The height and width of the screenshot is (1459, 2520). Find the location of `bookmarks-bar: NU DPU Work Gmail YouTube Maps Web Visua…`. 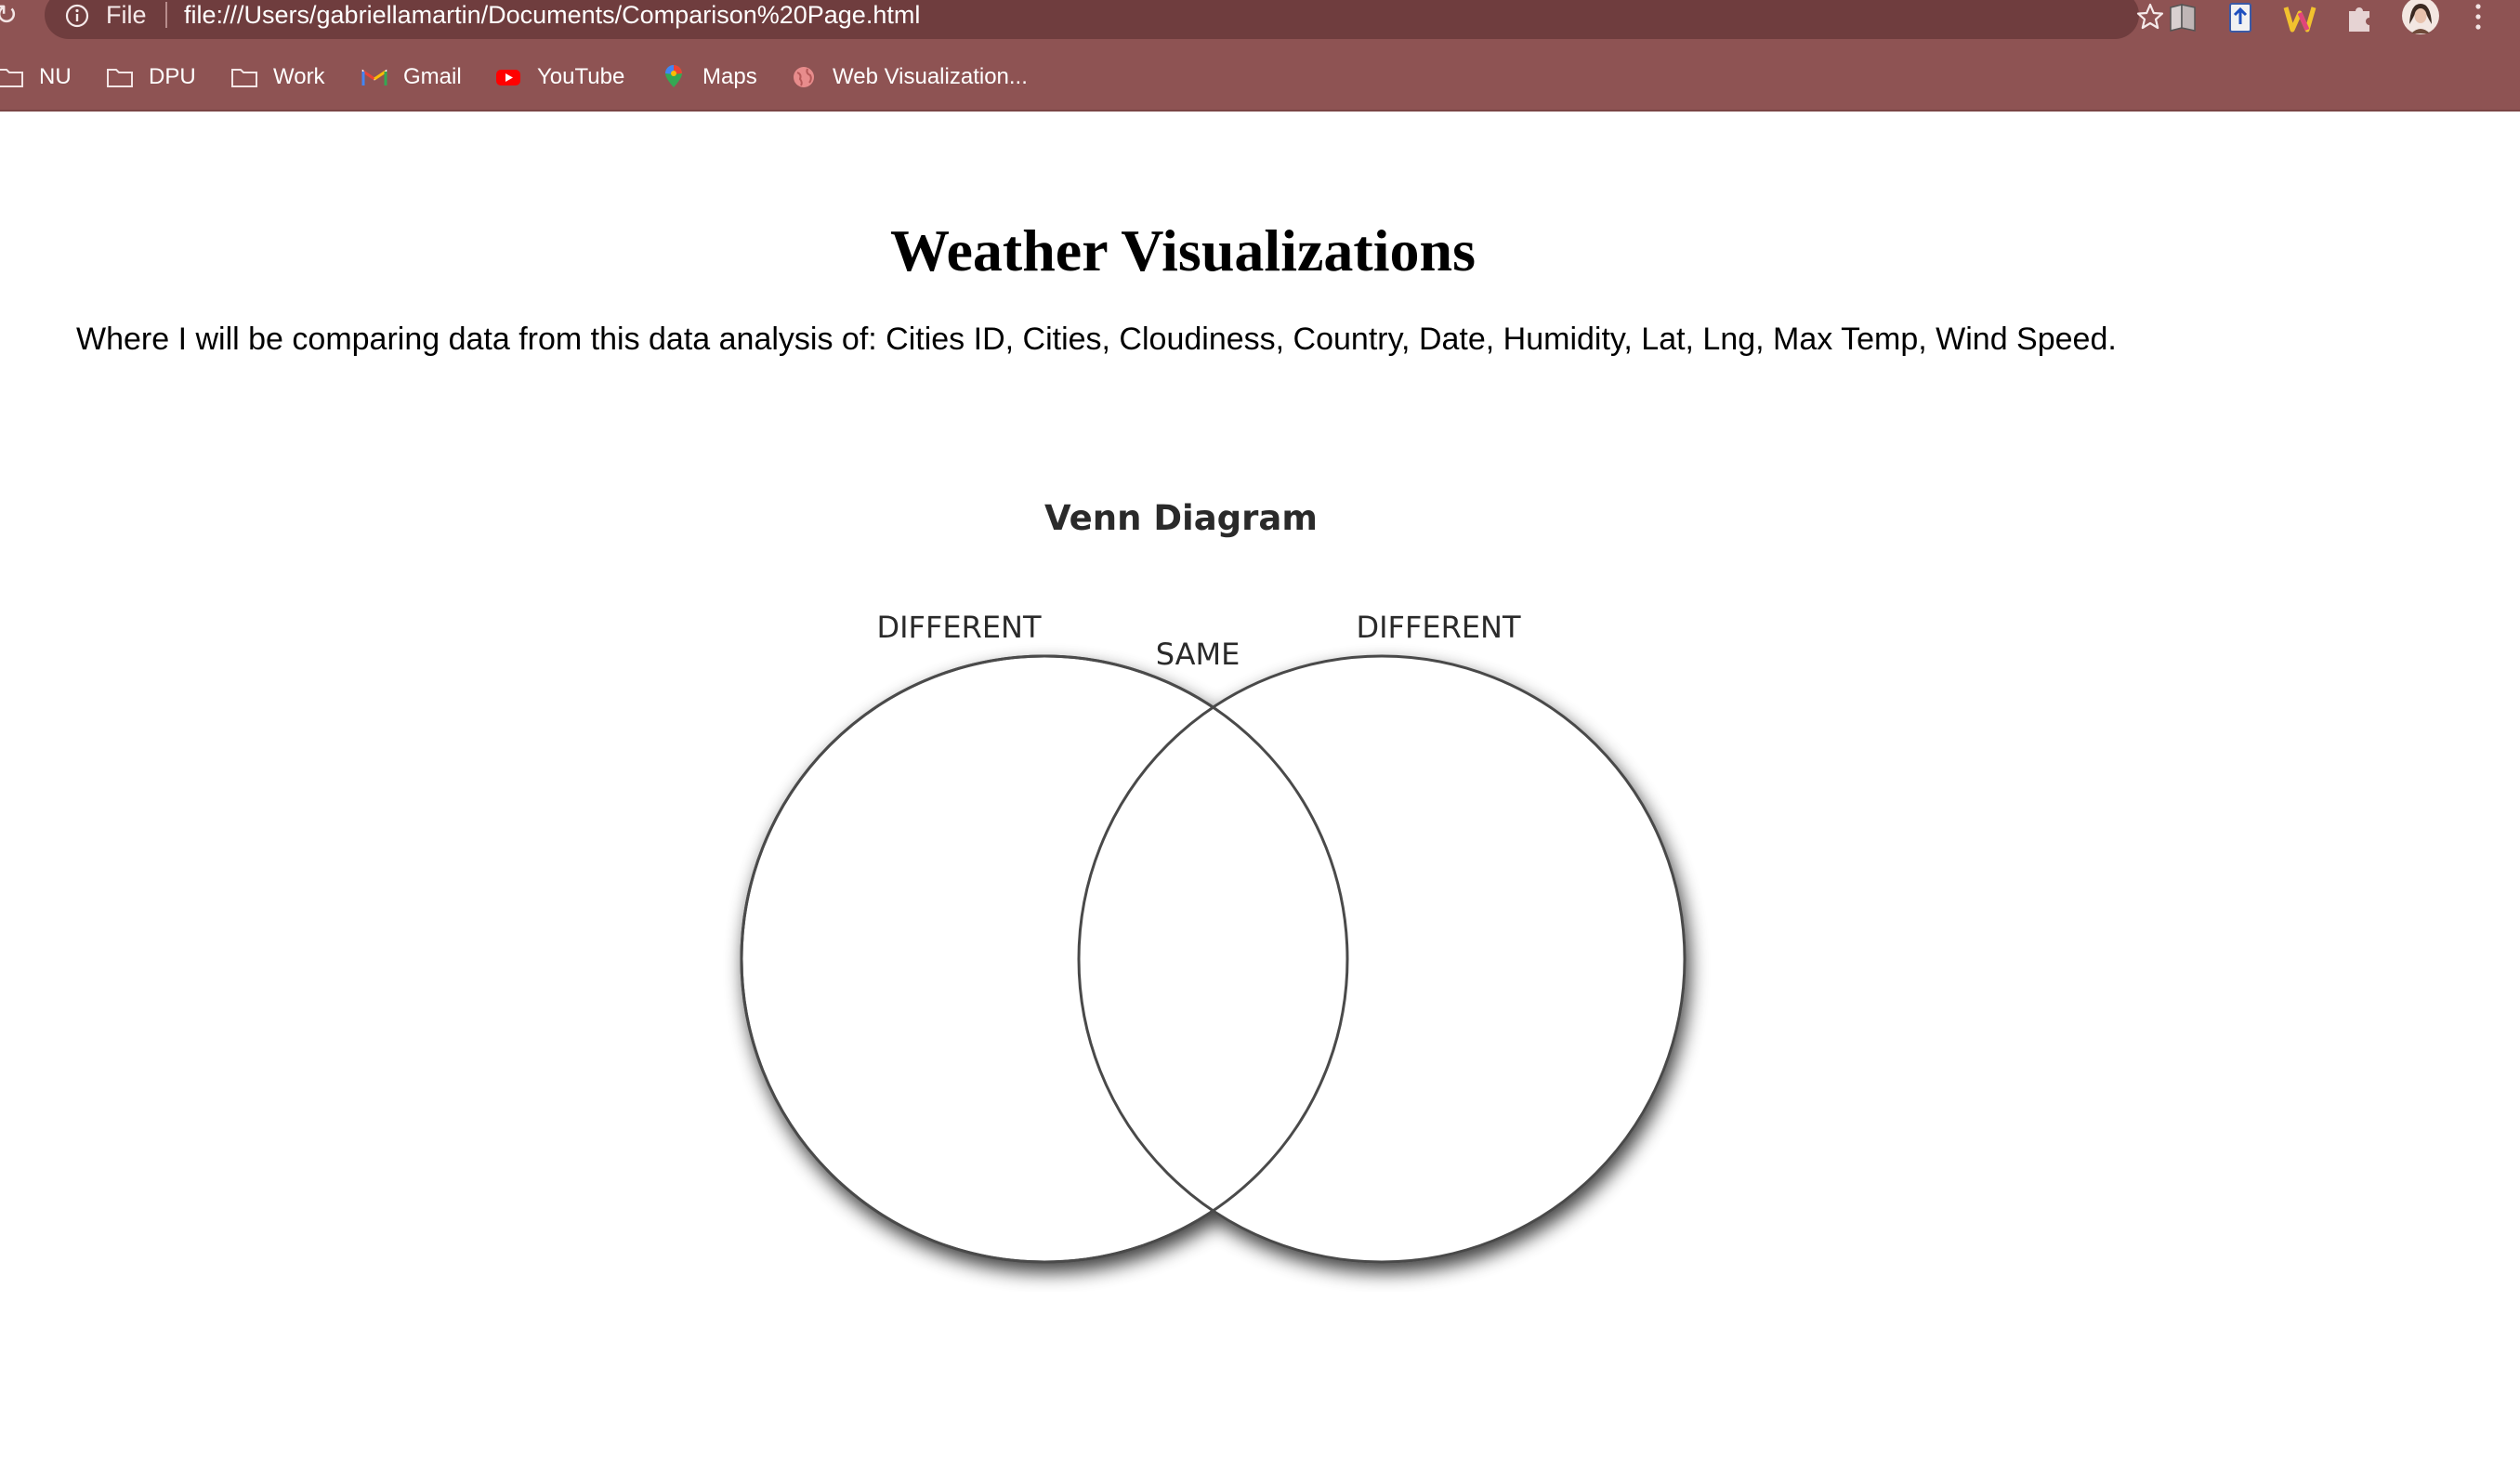

bookmarks-bar: NU DPU Work Gmail YouTube Maps Web Visua… is located at coordinates (1260, 77).